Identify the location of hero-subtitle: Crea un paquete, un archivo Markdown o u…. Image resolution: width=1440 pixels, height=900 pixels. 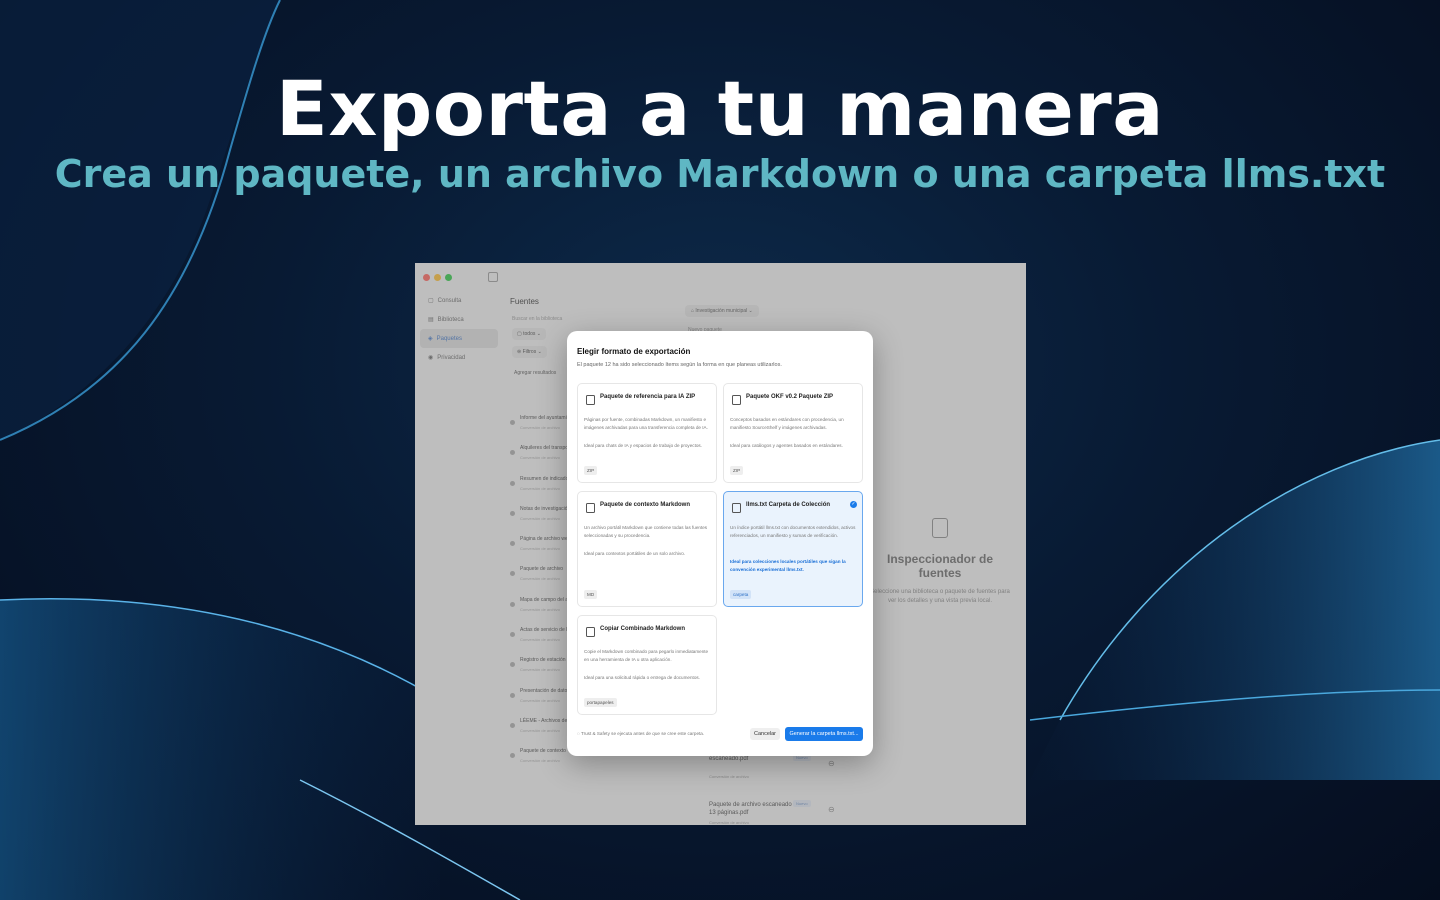
(720, 174).